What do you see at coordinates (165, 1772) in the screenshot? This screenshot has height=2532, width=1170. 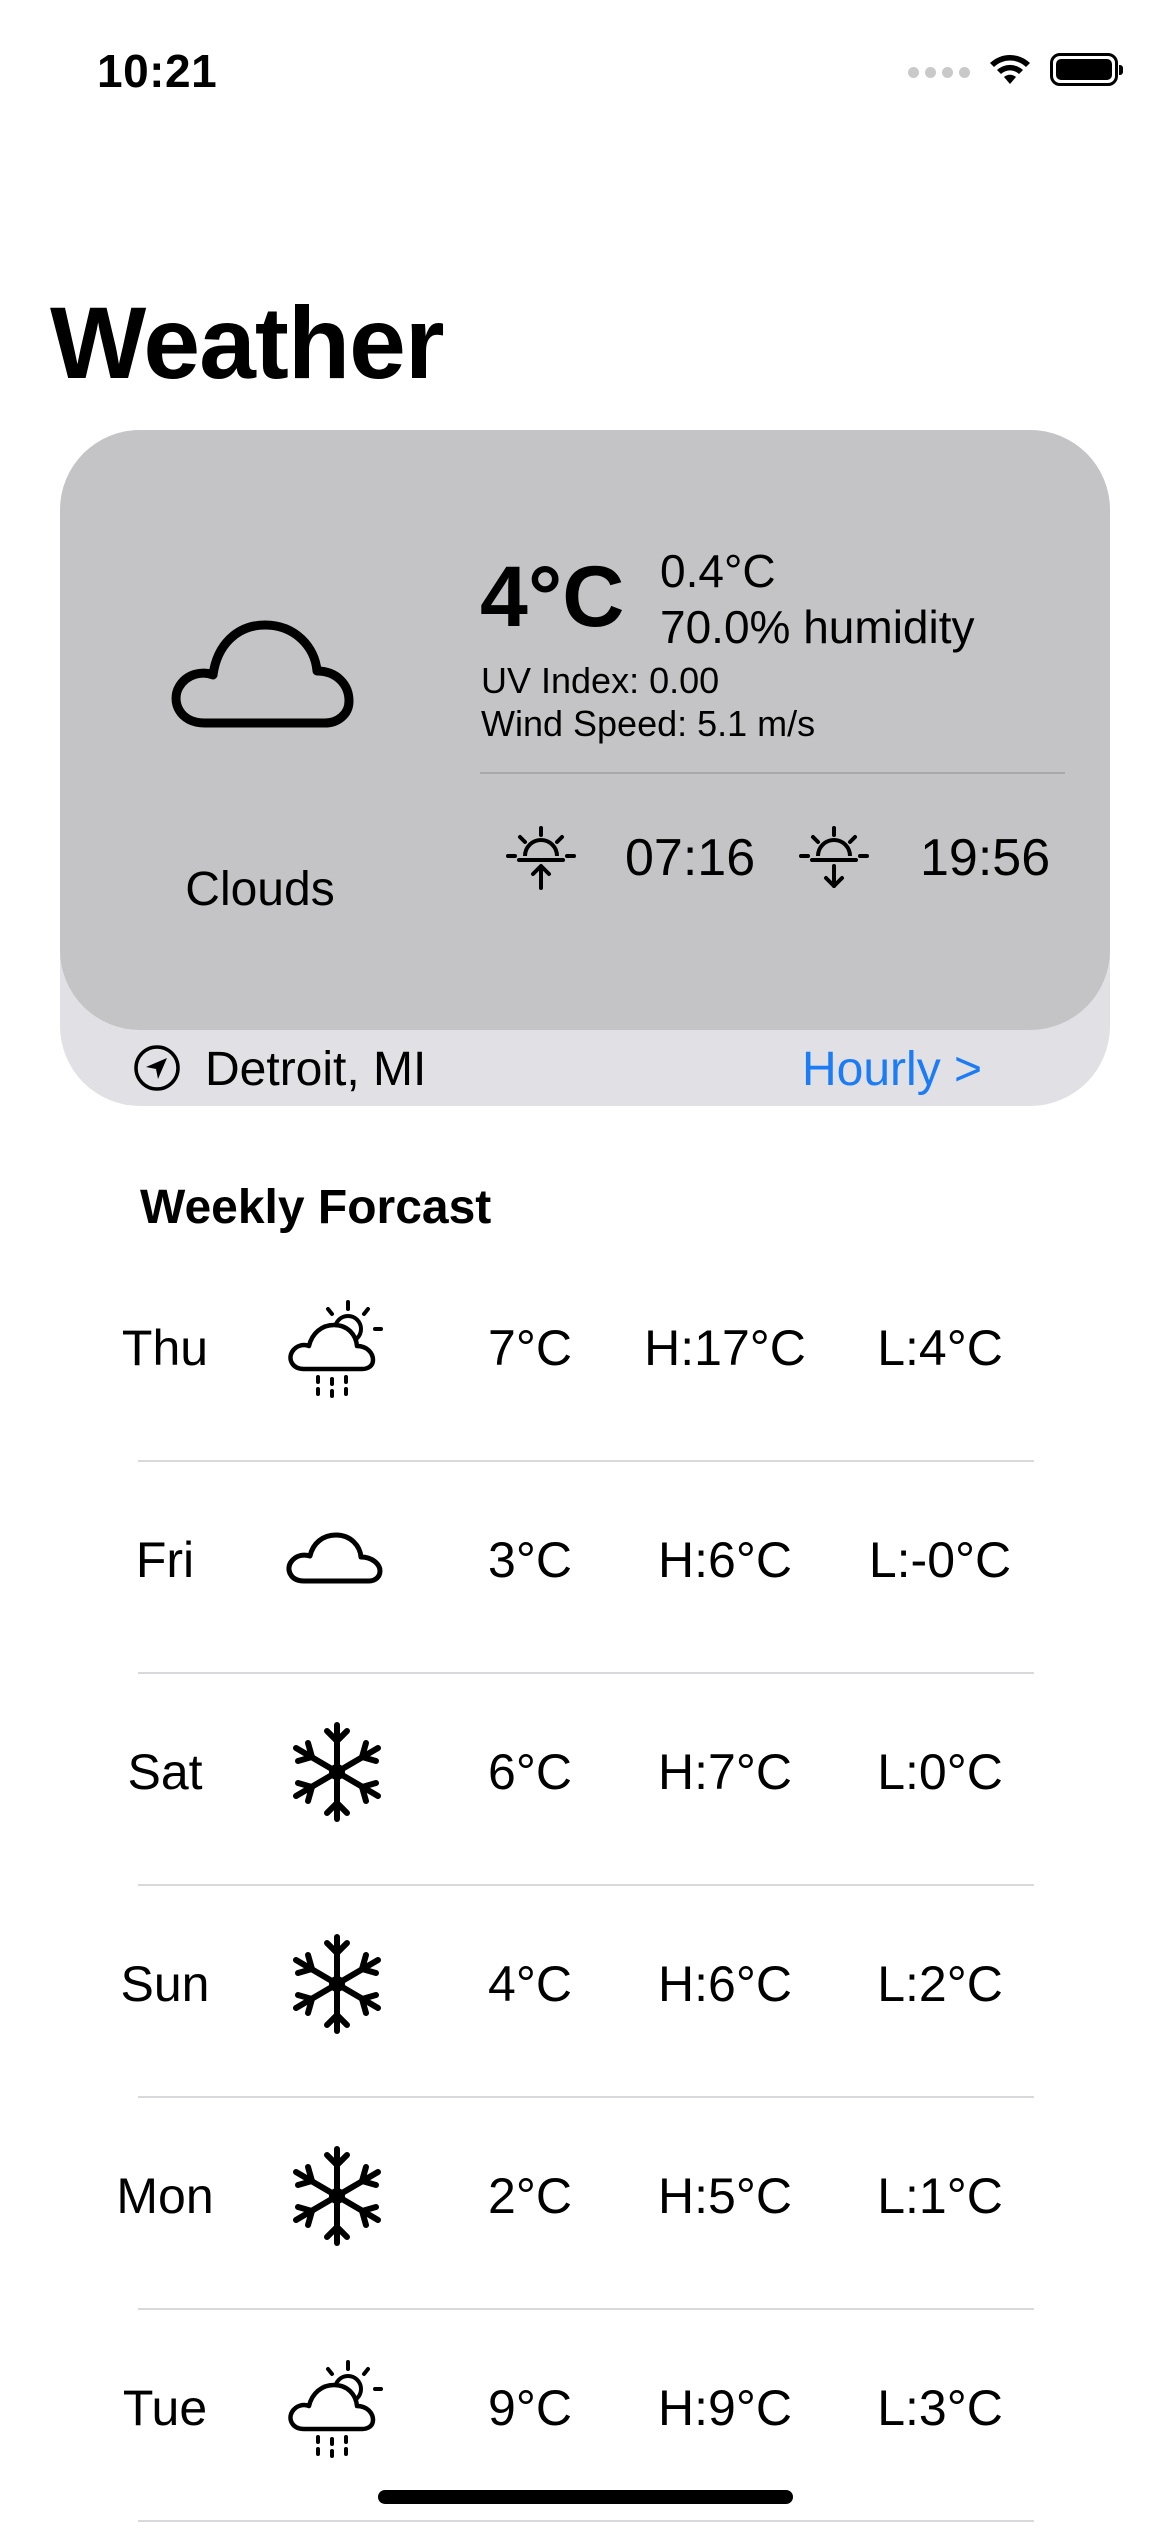 I see `forecast-day: Sat` at bounding box center [165, 1772].